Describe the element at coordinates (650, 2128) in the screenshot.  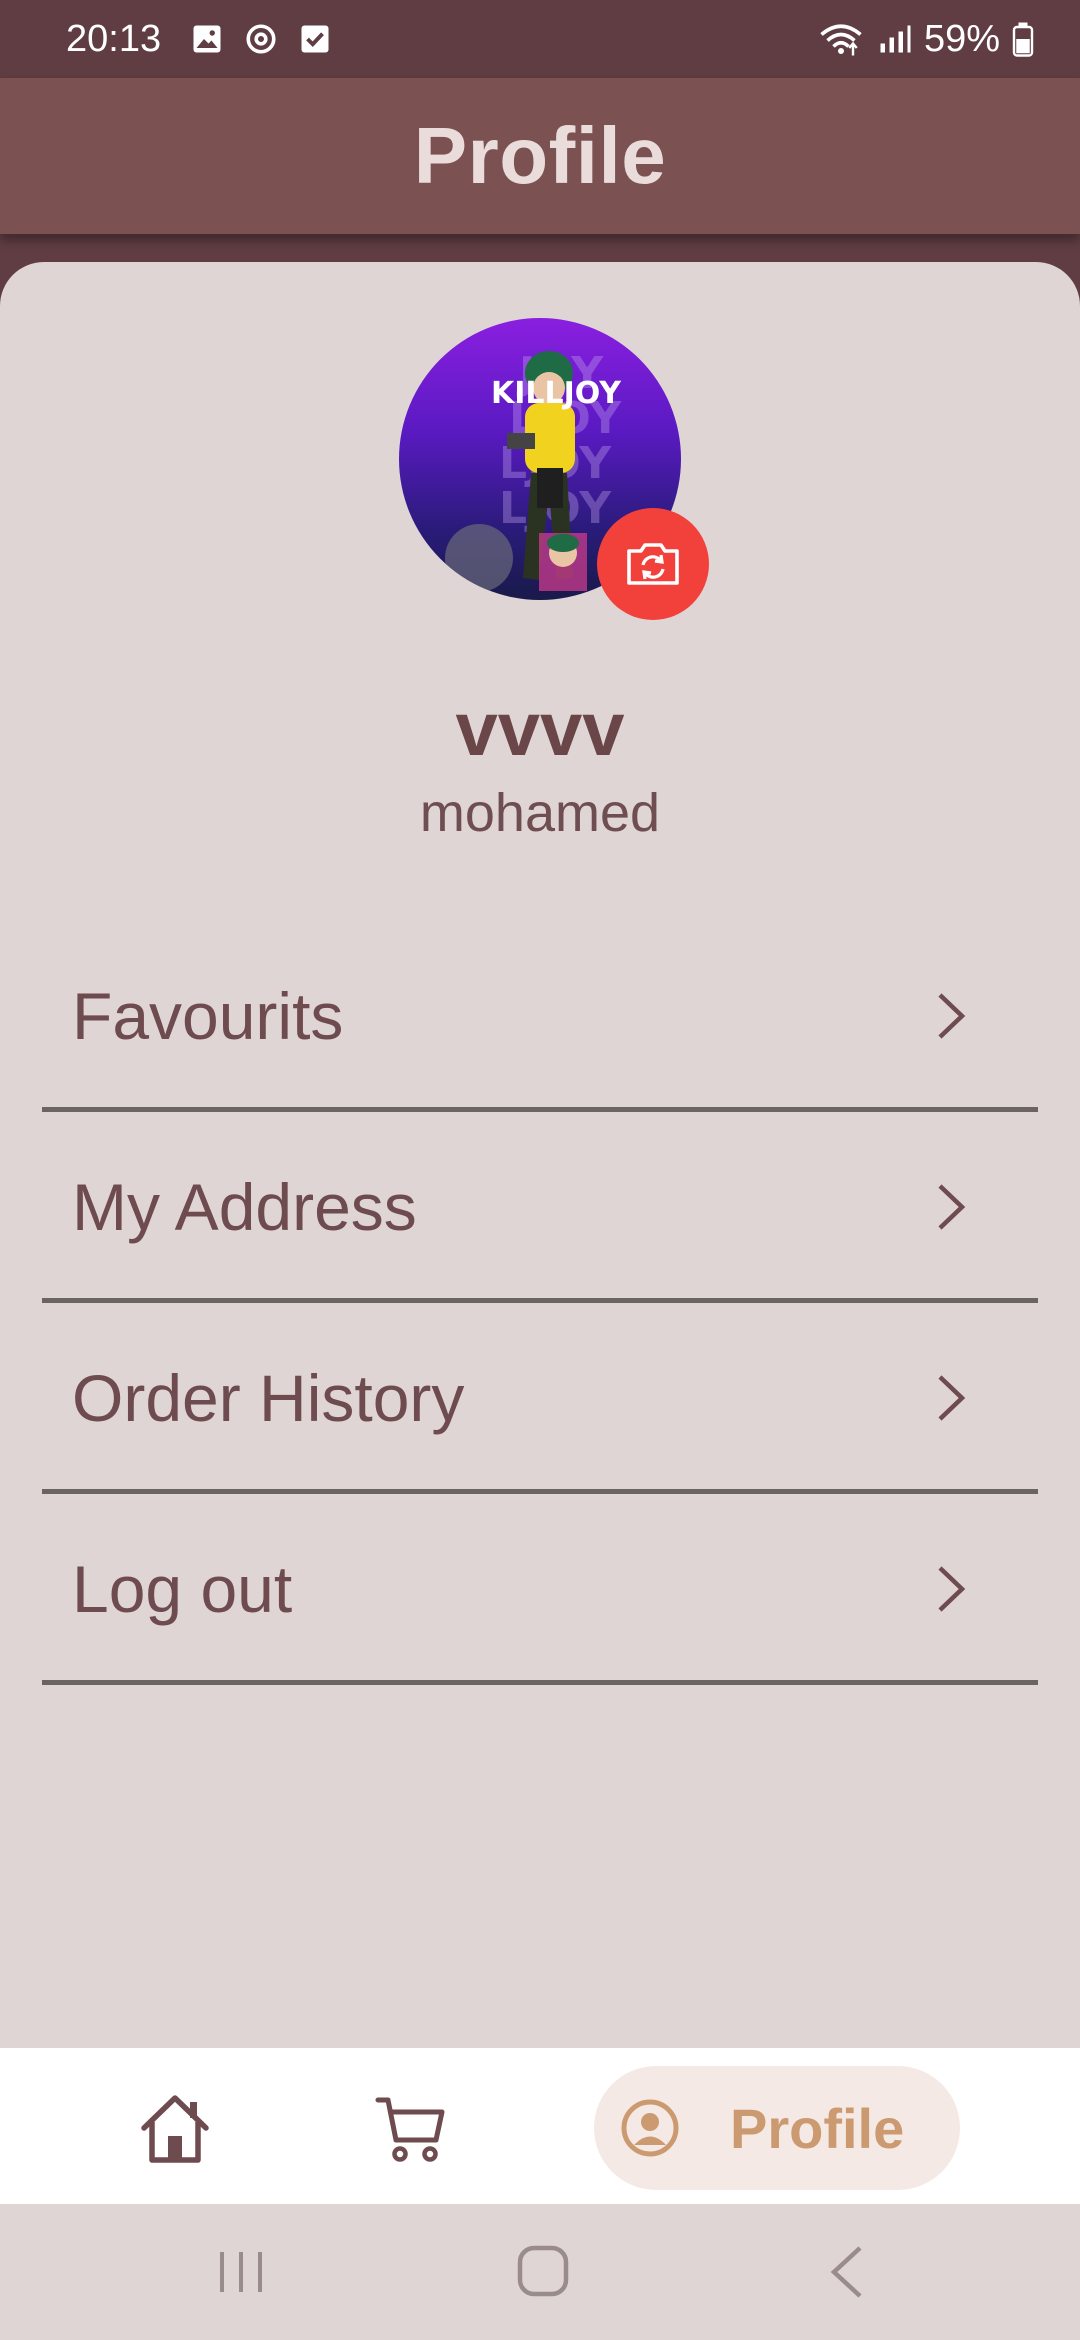
I see `profile-icon` at that location.